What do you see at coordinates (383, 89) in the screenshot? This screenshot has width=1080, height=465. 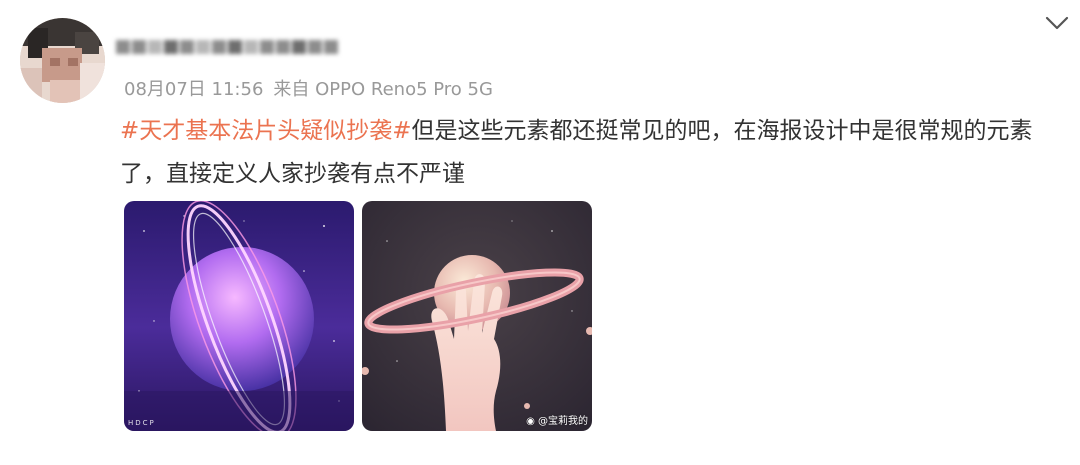 I see `post-source: 来自 OPPO Reno5 Pro 5G` at bounding box center [383, 89].